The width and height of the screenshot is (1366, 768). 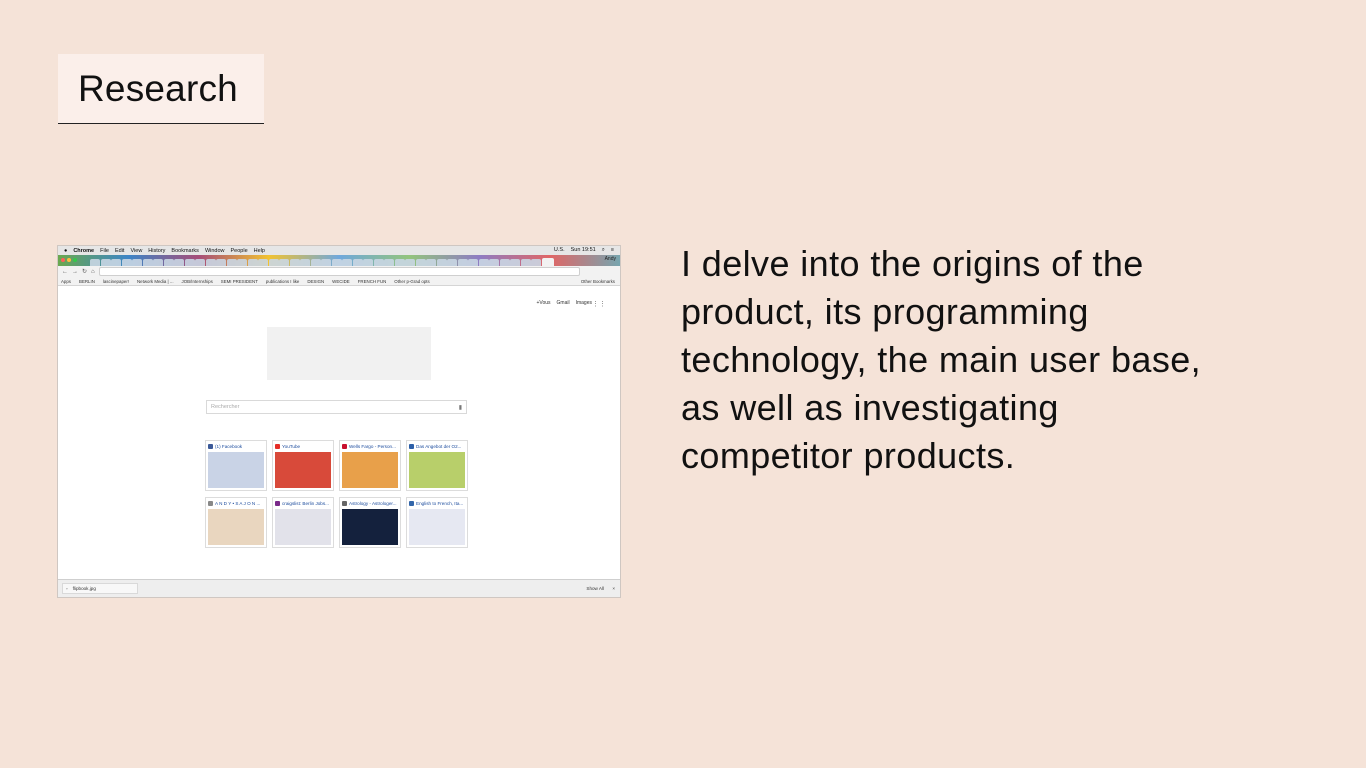 What do you see at coordinates (372, 281) in the screenshot?
I see `bookmark-folder: FRENCH FUN` at bounding box center [372, 281].